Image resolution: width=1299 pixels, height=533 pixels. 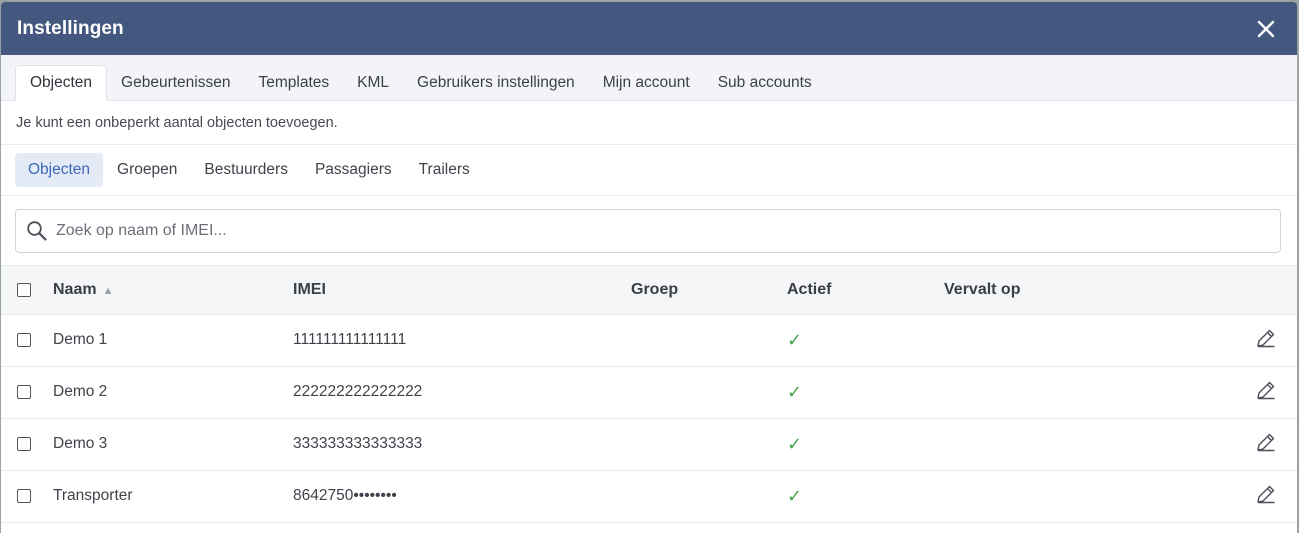 I want to click on column-actief: Actief, so click(x=865, y=290).